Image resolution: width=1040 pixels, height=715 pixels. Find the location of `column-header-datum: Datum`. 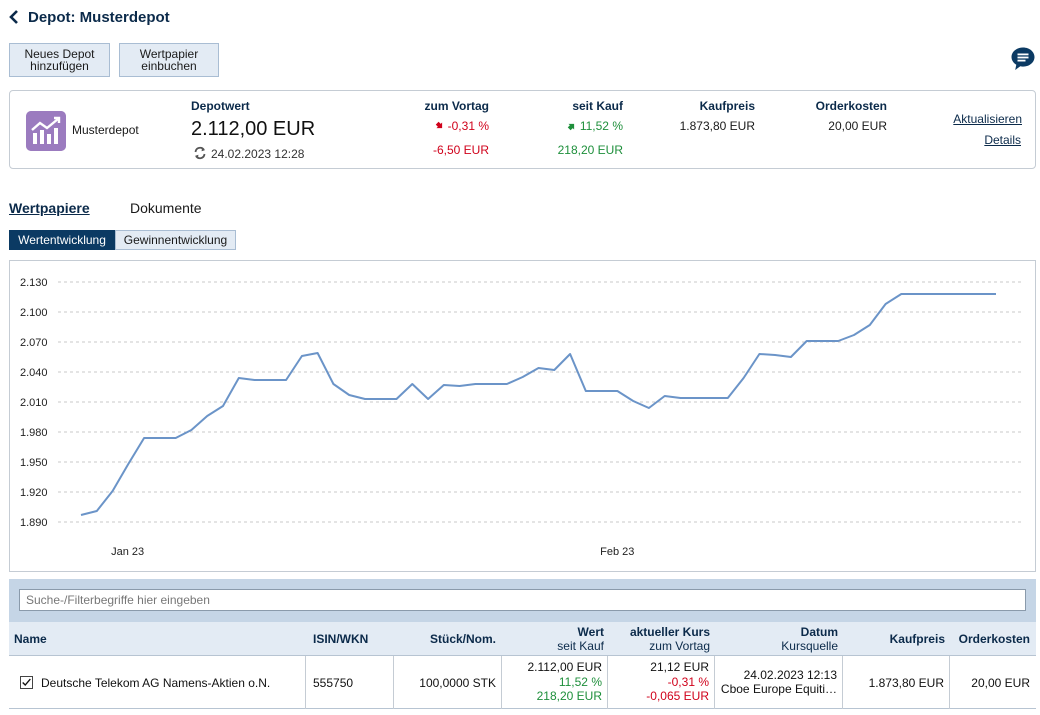

column-header-datum: Datum is located at coordinates (819, 632).